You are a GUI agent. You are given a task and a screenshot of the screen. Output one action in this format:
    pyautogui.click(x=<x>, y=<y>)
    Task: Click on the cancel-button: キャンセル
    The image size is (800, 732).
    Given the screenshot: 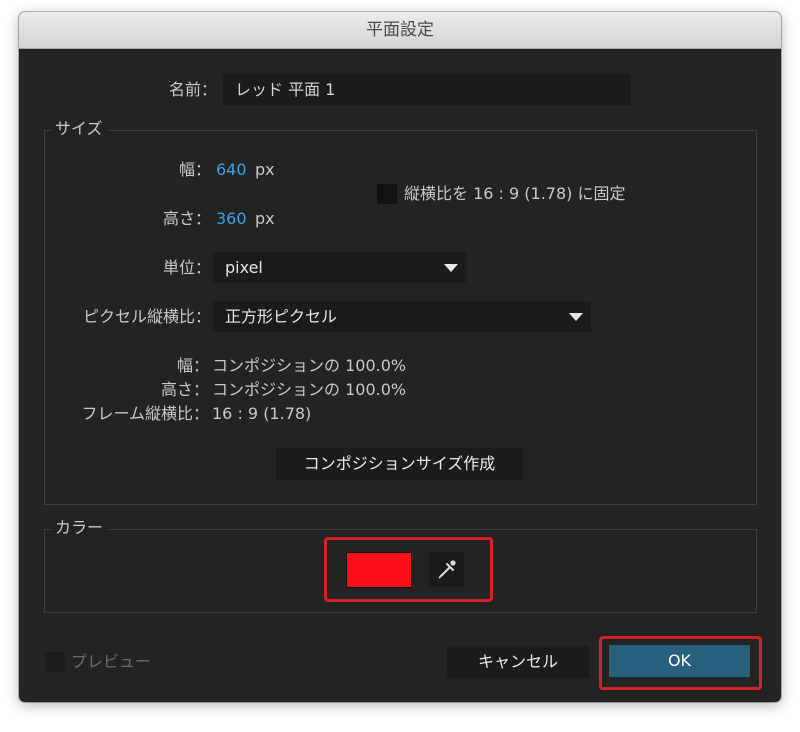 What is the action you would take?
    pyautogui.click(x=518, y=662)
    